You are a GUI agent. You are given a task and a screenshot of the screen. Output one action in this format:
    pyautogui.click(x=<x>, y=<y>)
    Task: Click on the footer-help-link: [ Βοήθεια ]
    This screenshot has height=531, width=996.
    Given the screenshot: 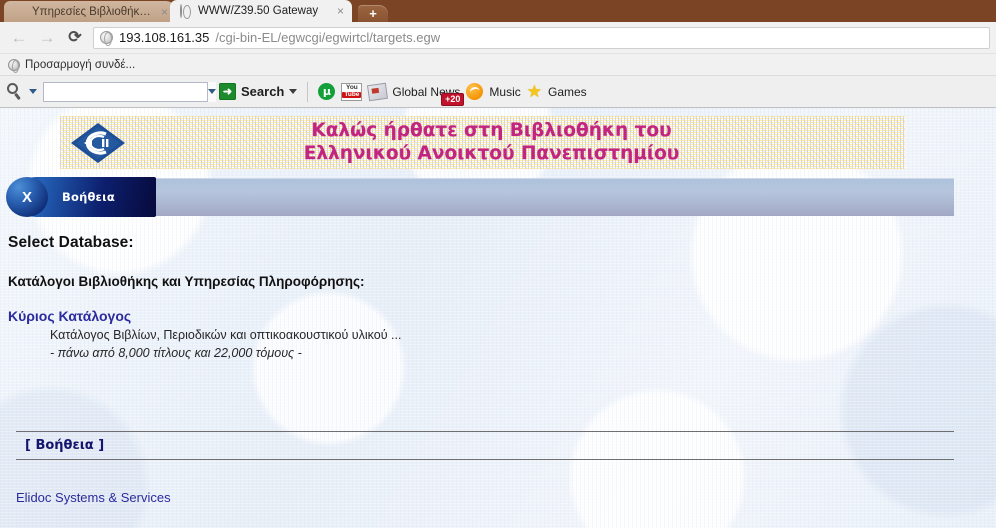 What is the action you would take?
    pyautogui.click(x=485, y=445)
    